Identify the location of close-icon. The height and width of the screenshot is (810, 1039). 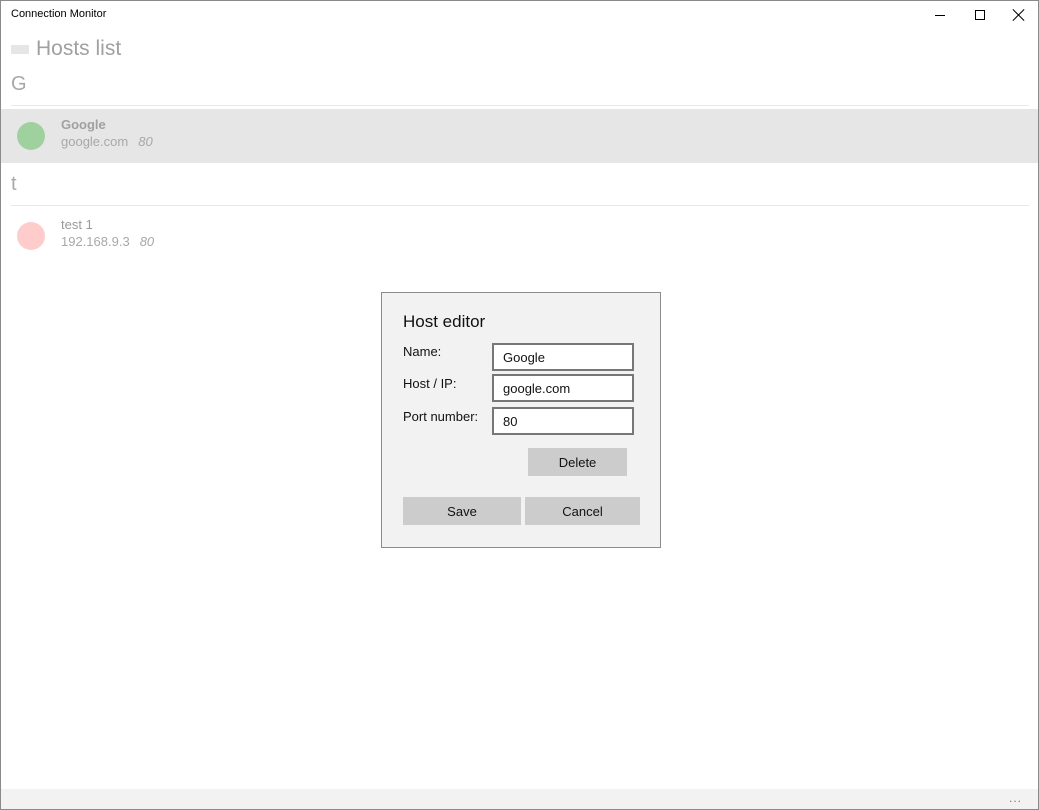
(1019, 15).